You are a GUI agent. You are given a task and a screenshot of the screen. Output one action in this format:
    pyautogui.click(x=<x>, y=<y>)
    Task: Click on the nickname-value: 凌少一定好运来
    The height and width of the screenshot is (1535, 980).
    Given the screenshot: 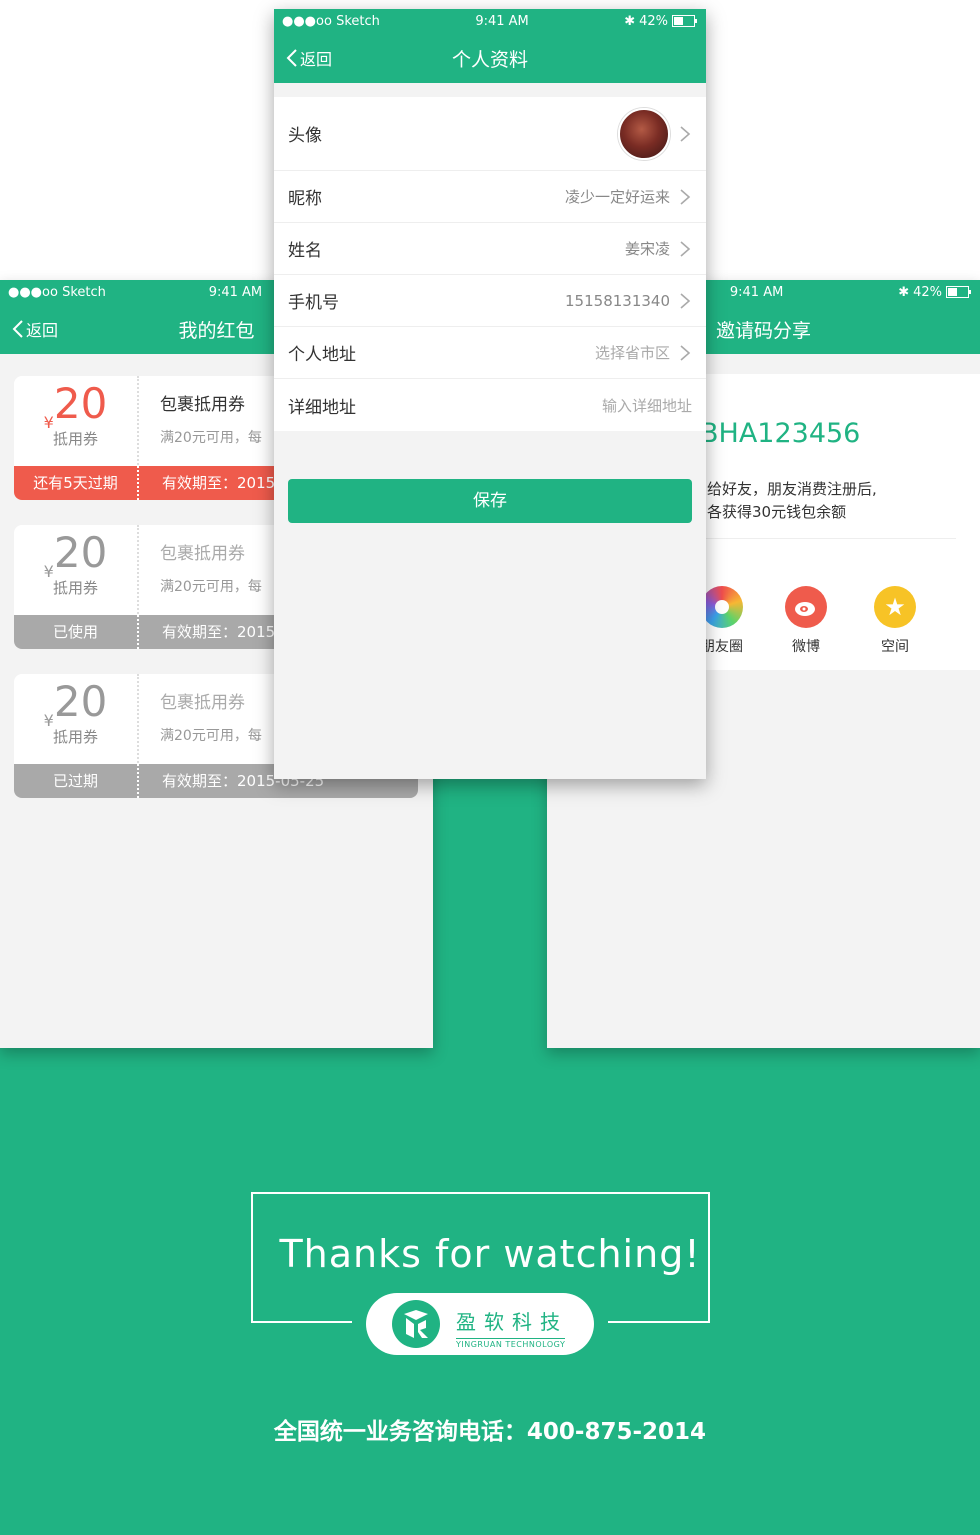 What is the action you would take?
    pyautogui.click(x=617, y=197)
    